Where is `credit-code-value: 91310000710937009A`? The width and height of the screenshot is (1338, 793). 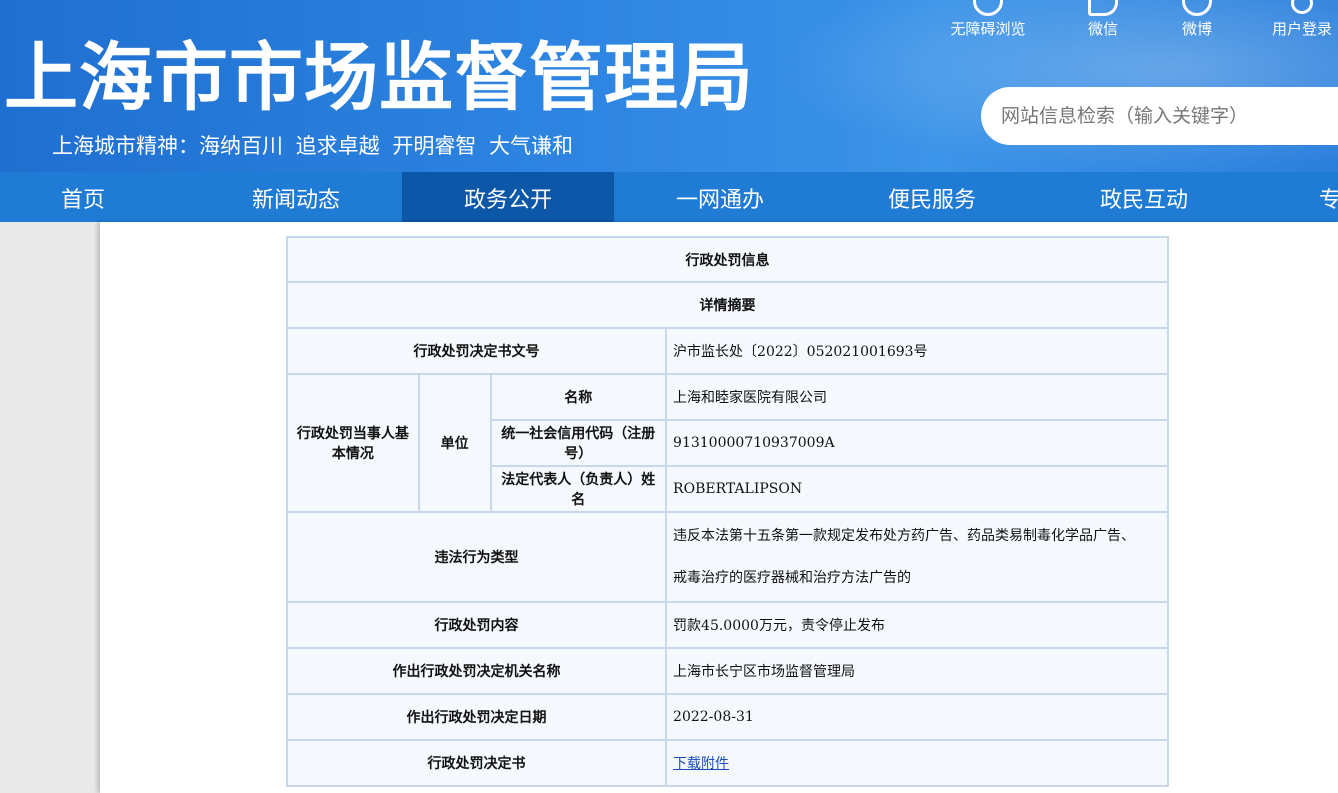 credit-code-value: 91310000710937009A is located at coordinates (917, 443).